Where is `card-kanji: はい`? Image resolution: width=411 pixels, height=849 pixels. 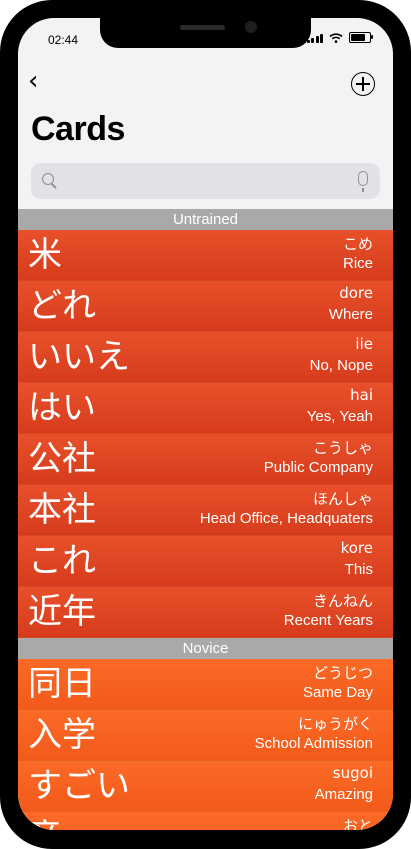
card-kanji: はい is located at coordinates (62, 408).